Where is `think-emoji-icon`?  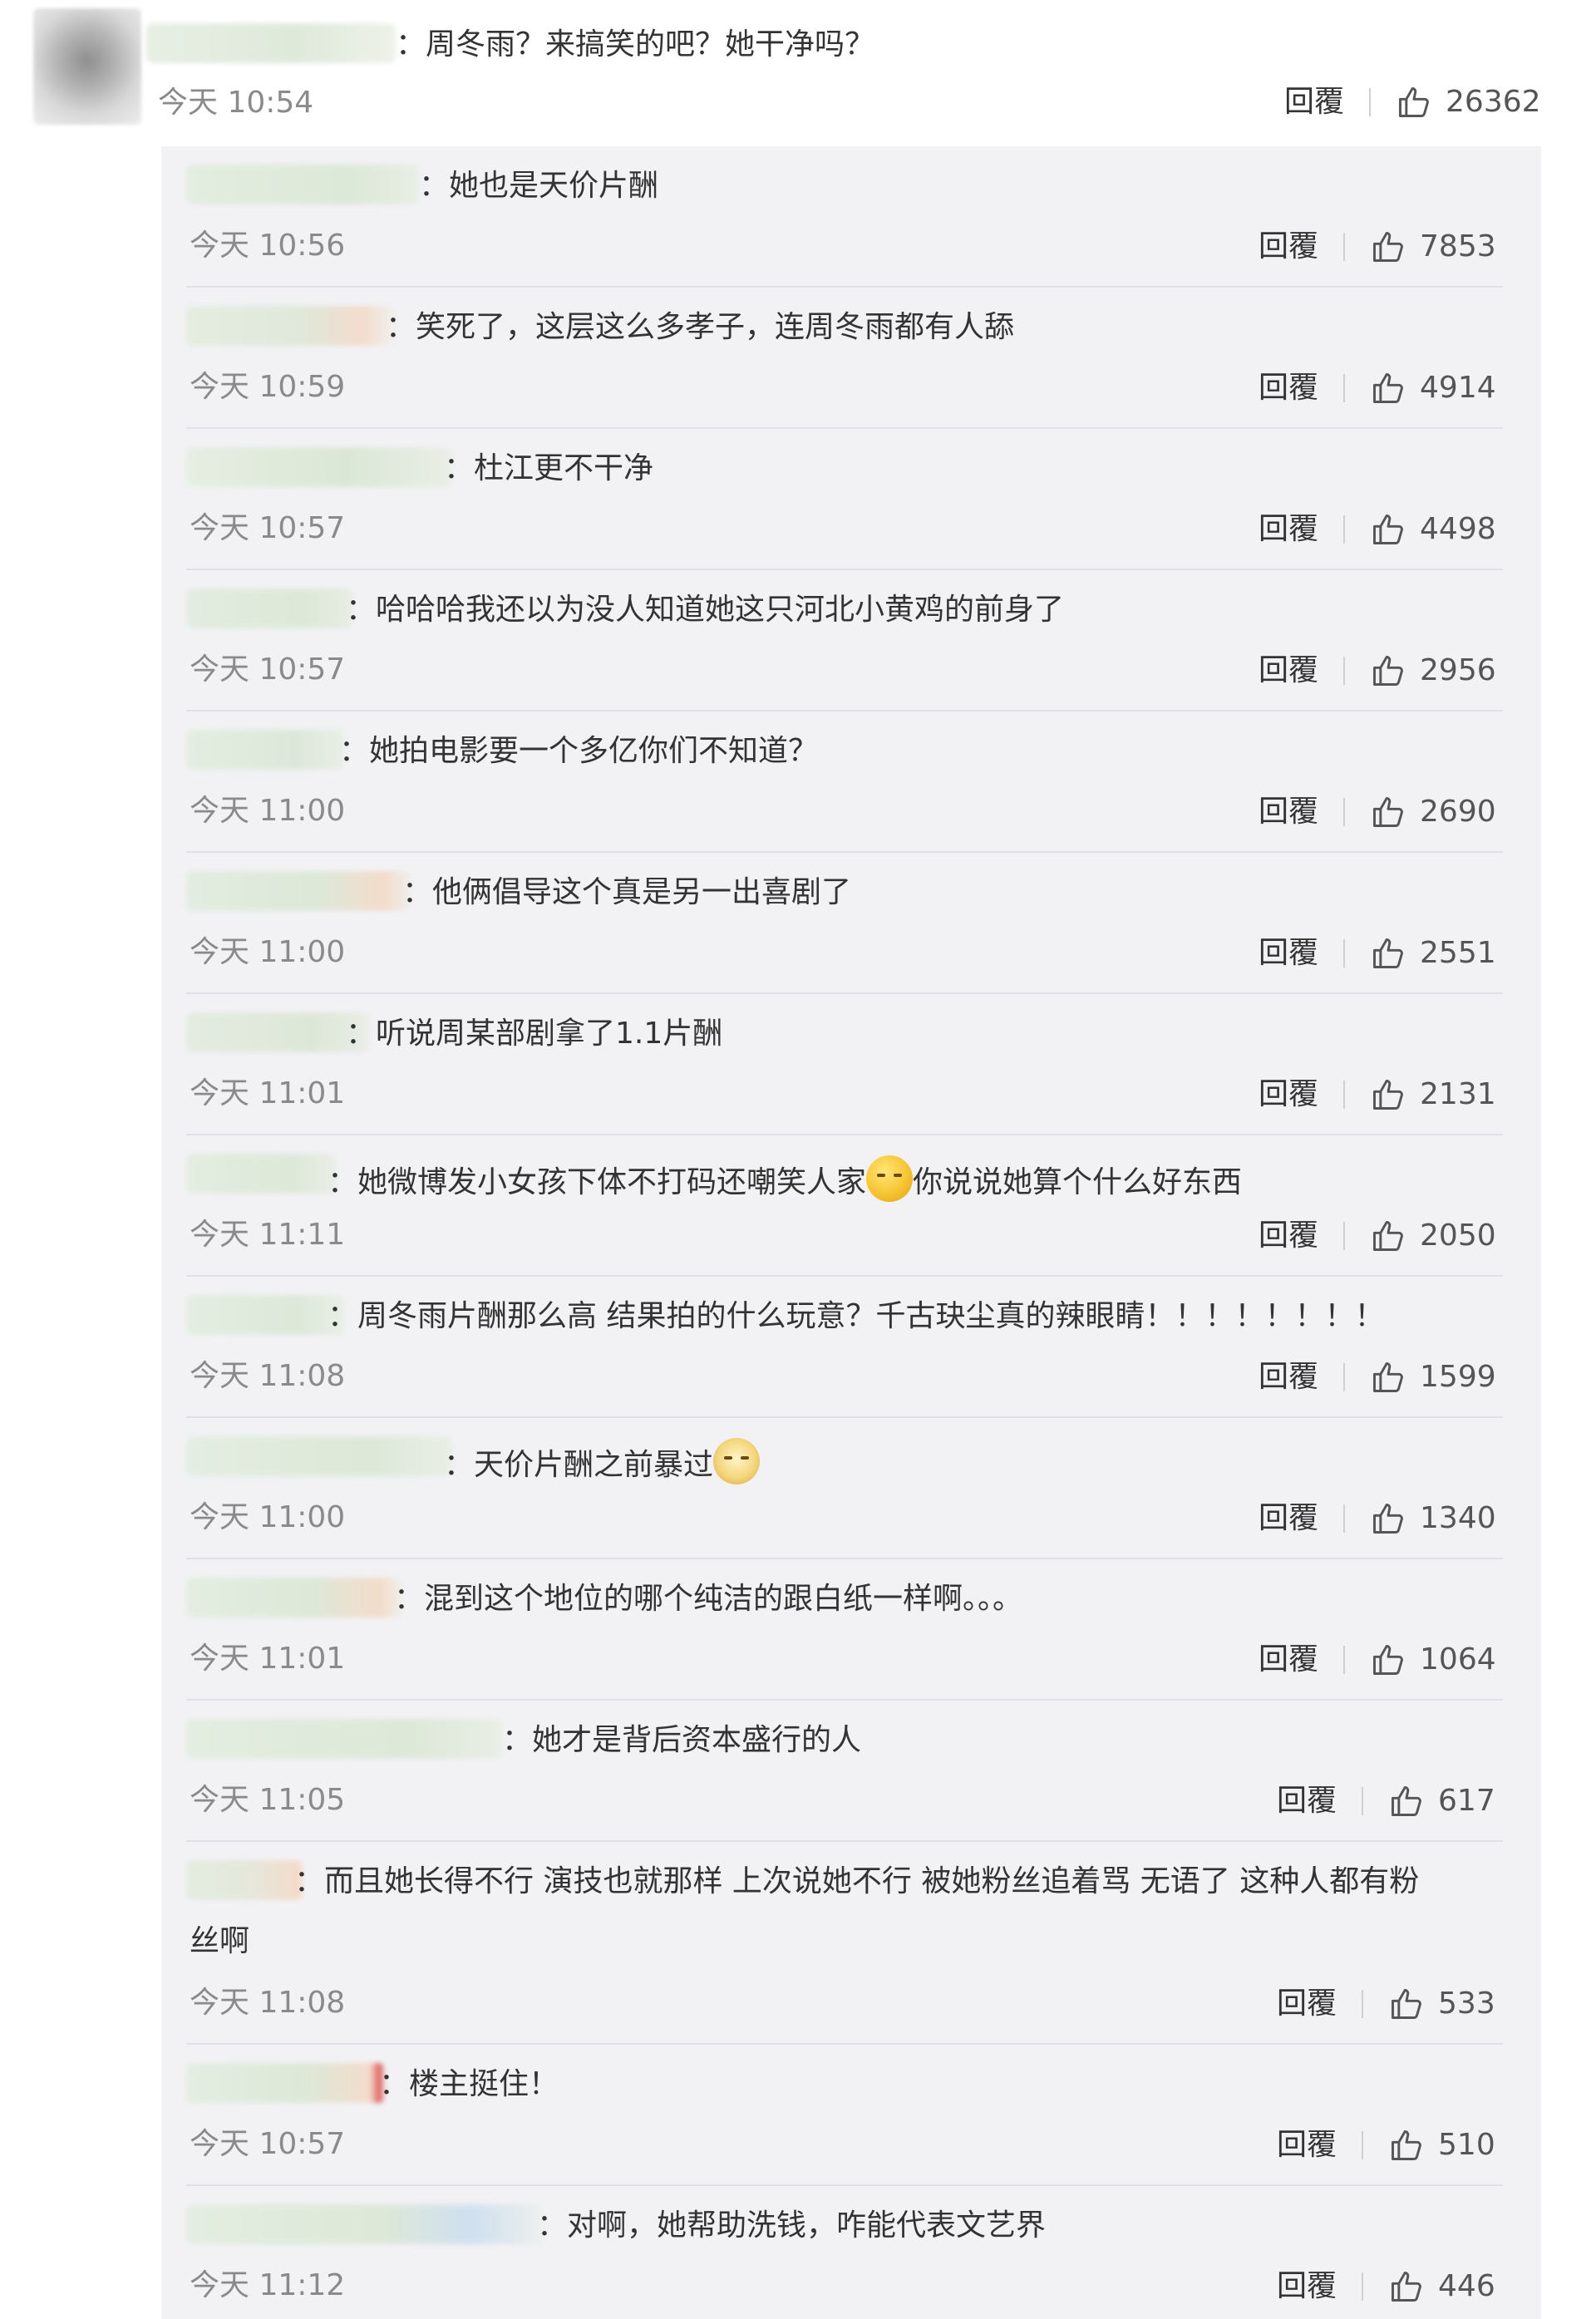 think-emoji-icon is located at coordinates (890, 1178).